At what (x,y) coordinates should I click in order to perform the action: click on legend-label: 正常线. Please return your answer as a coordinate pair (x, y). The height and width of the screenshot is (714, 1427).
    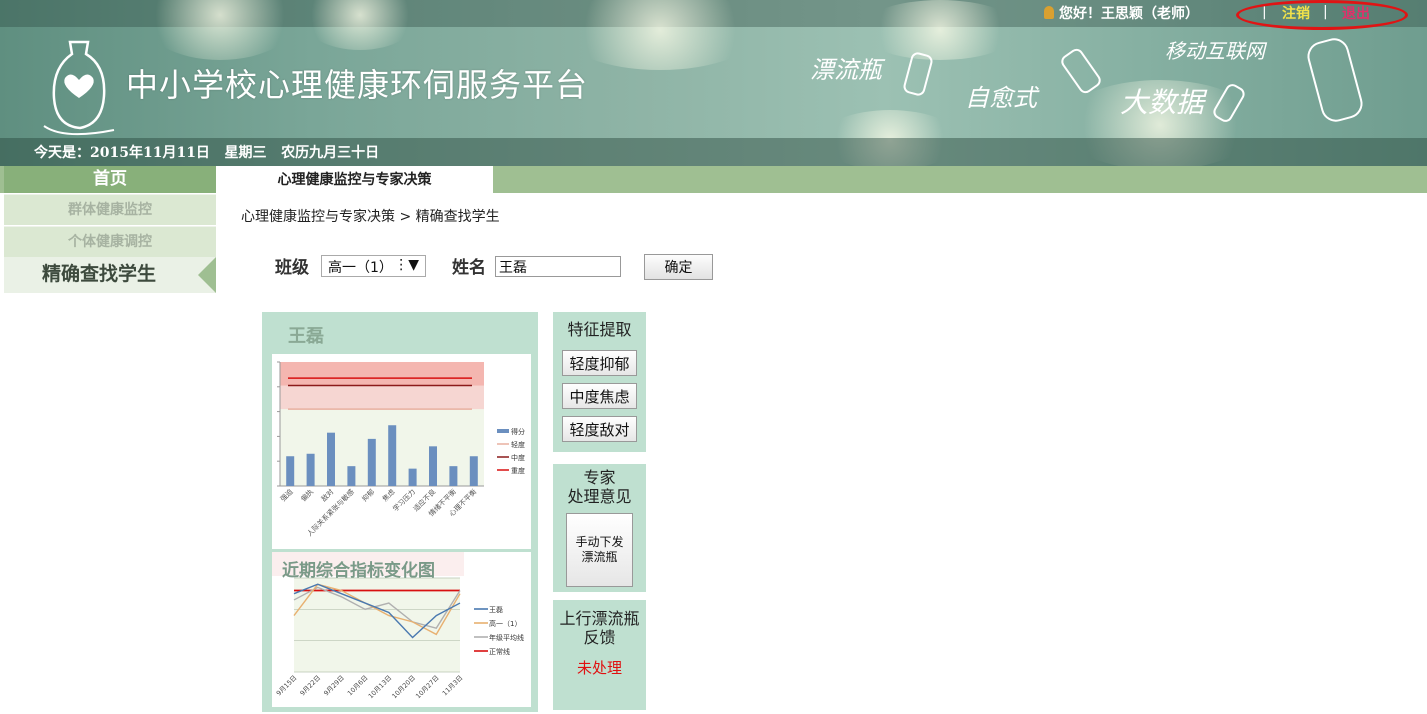
    Looking at the image, I should click on (499, 651).